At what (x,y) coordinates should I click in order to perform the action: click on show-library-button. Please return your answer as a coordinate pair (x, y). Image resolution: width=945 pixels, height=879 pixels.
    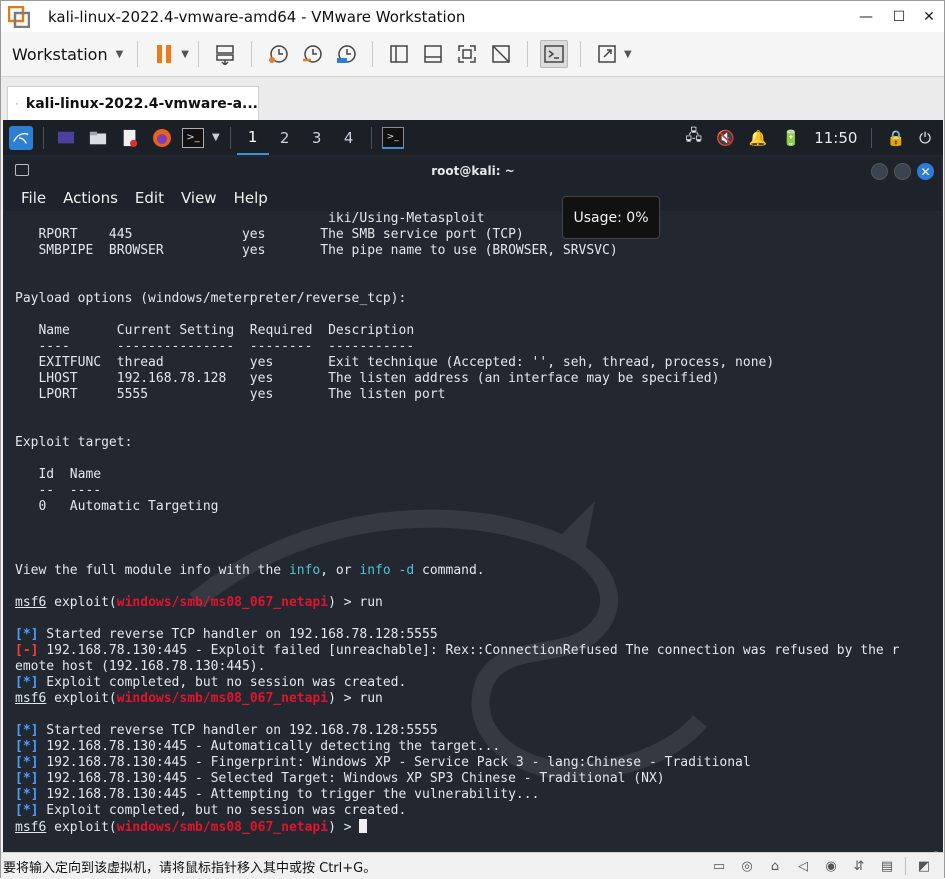
    Looking at the image, I should click on (399, 54).